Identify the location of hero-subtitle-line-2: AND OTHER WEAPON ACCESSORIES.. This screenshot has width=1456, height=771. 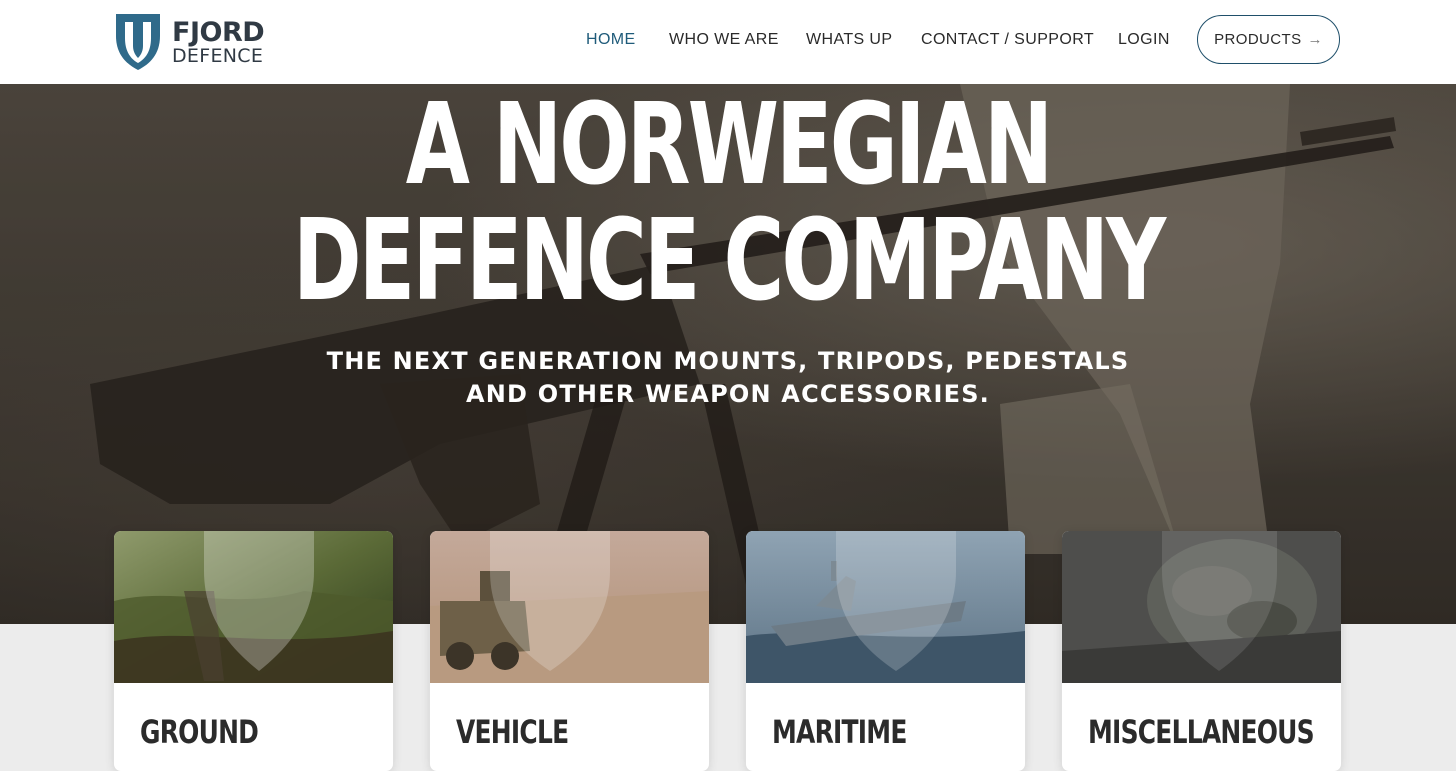
(728, 394).